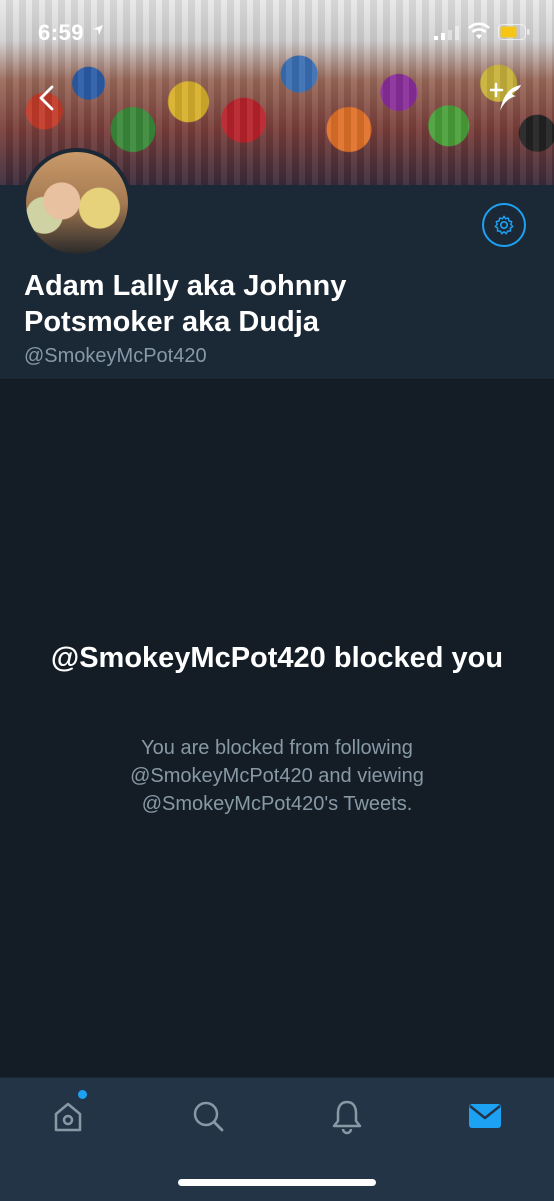 The height and width of the screenshot is (1201, 554). What do you see at coordinates (277, 1182) in the screenshot?
I see `home-indicator` at bounding box center [277, 1182].